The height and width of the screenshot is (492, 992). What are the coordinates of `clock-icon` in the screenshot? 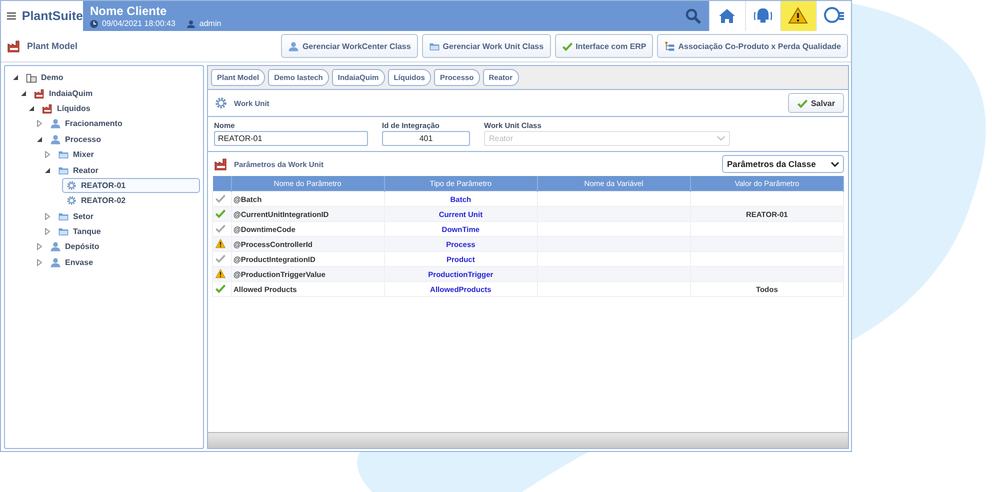 It's located at (94, 24).